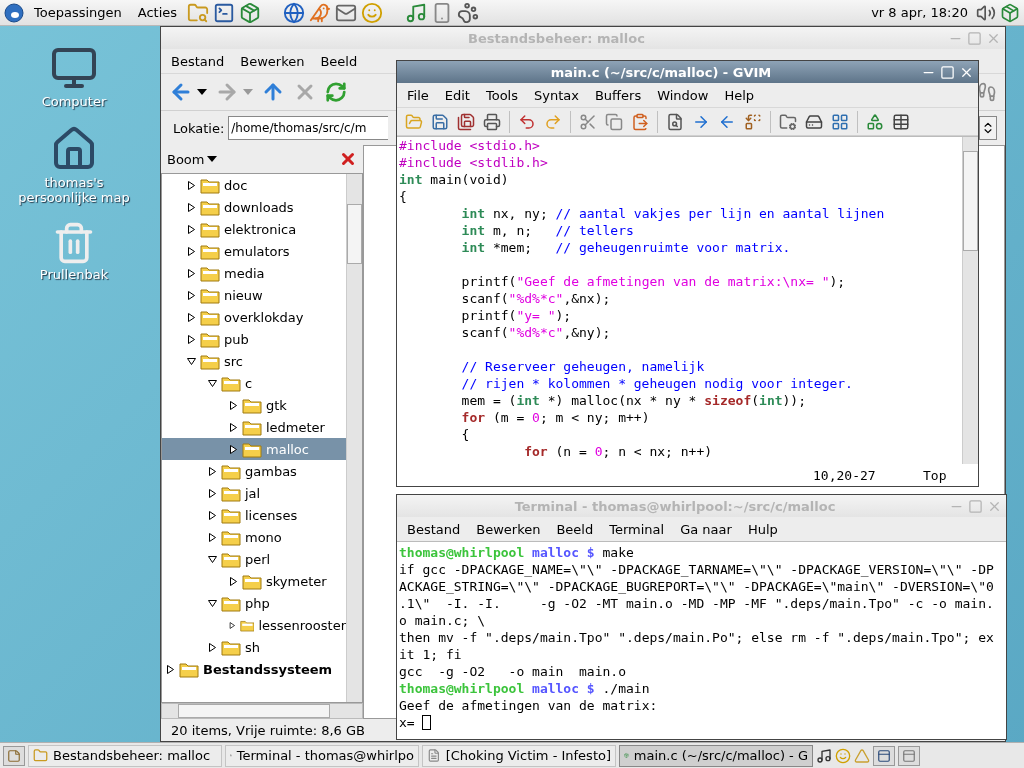 The width and height of the screenshot is (1024, 768). What do you see at coordinates (262, 711) in the screenshot?
I see `horizontal-scrollbar` at bounding box center [262, 711].